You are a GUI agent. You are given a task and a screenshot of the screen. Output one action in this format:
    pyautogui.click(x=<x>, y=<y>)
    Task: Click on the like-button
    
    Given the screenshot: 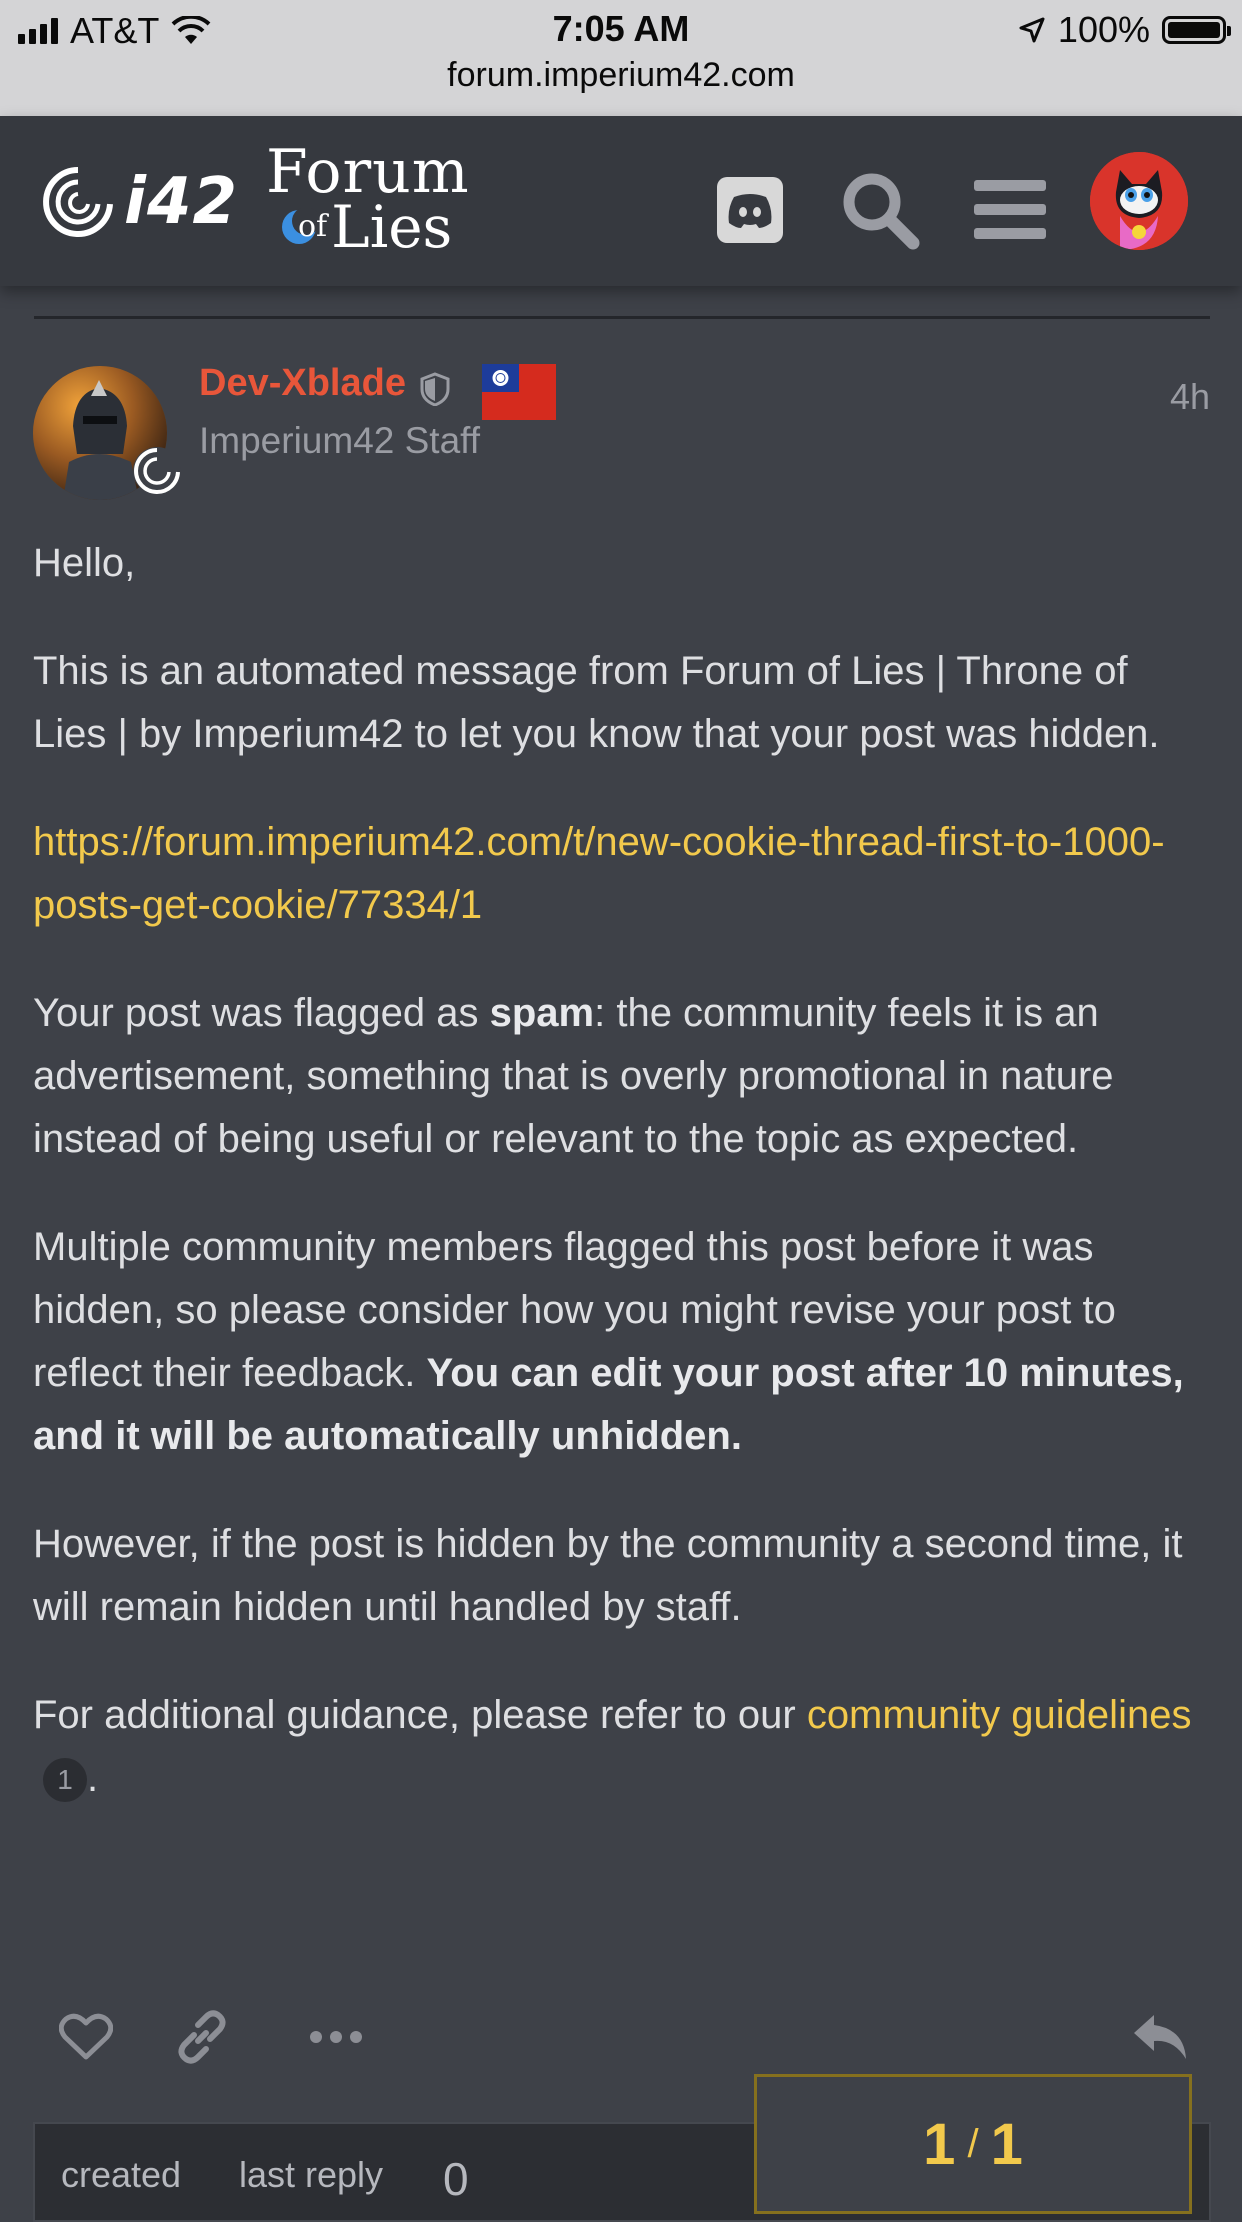 What is the action you would take?
    pyautogui.click(x=86, y=2037)
    